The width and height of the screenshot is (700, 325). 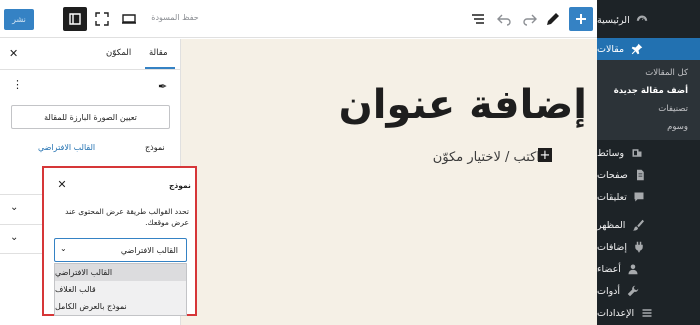 What do you see at coordinates (648, 127) in the screenshot?
I see `submenu-tags: وسوم` at bounding box center [648, 127].